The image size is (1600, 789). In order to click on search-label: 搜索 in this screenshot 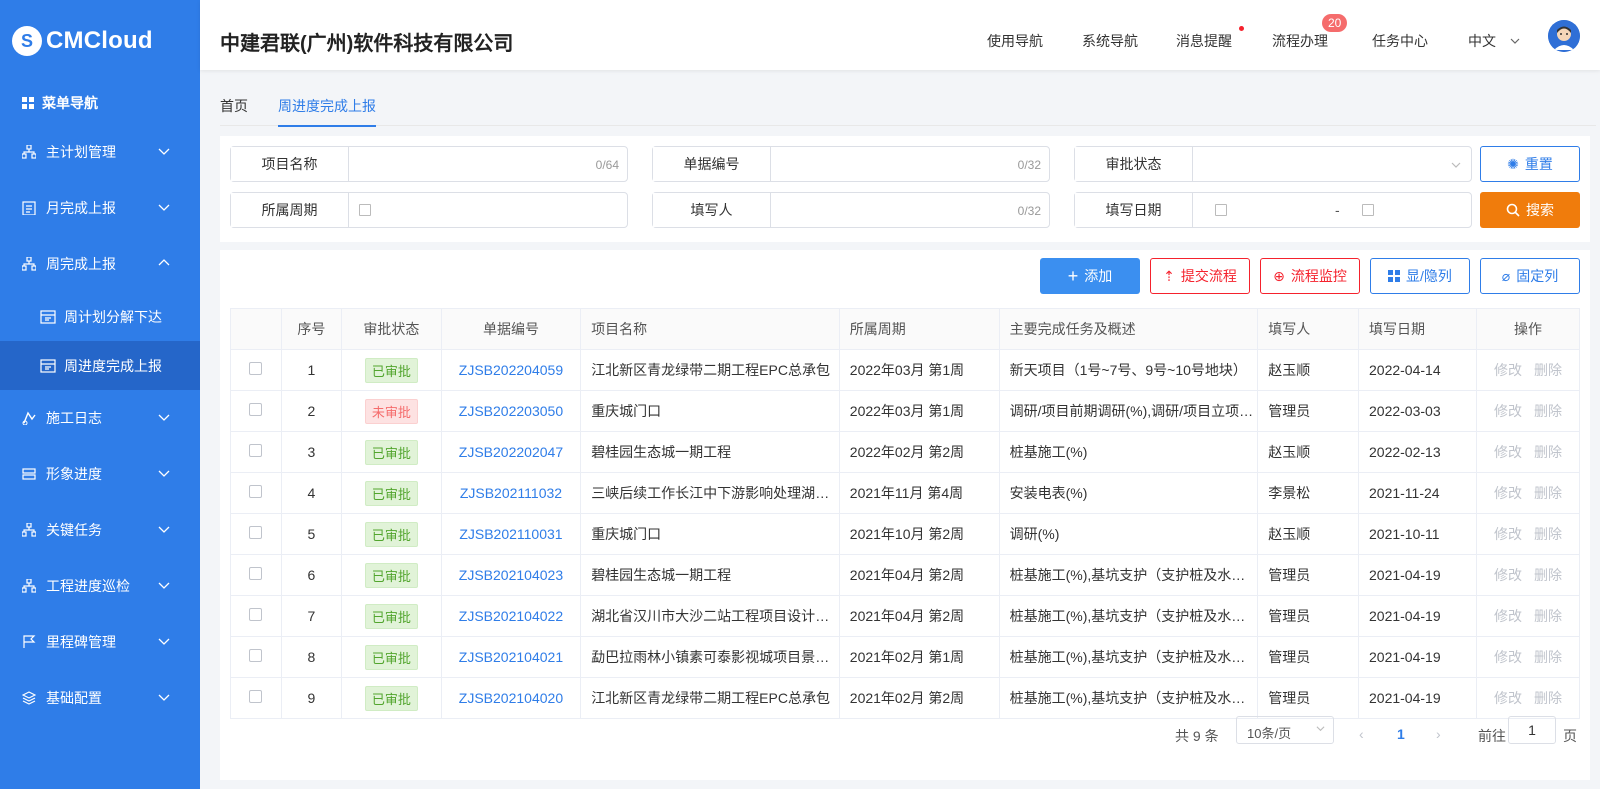, I will do `click(1540, 210)`.